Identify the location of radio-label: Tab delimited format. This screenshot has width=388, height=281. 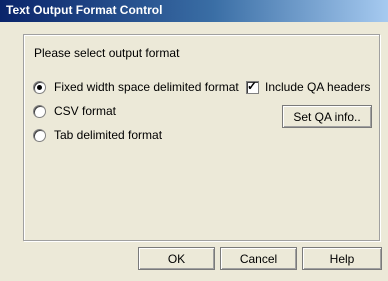
(108, 135).